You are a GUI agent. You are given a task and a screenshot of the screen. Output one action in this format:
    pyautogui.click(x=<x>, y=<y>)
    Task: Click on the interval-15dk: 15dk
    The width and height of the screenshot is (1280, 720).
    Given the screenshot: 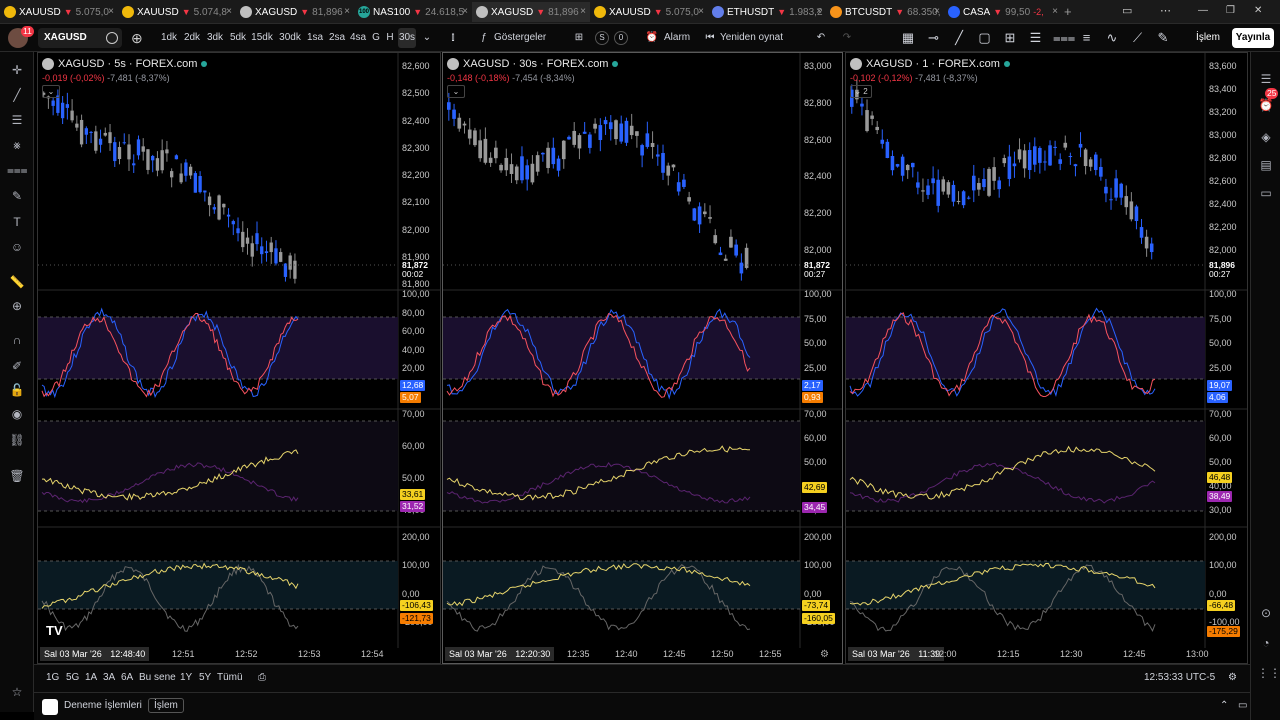 What is the action you would take?
    pyautogui.click(x=262, y=38)
    